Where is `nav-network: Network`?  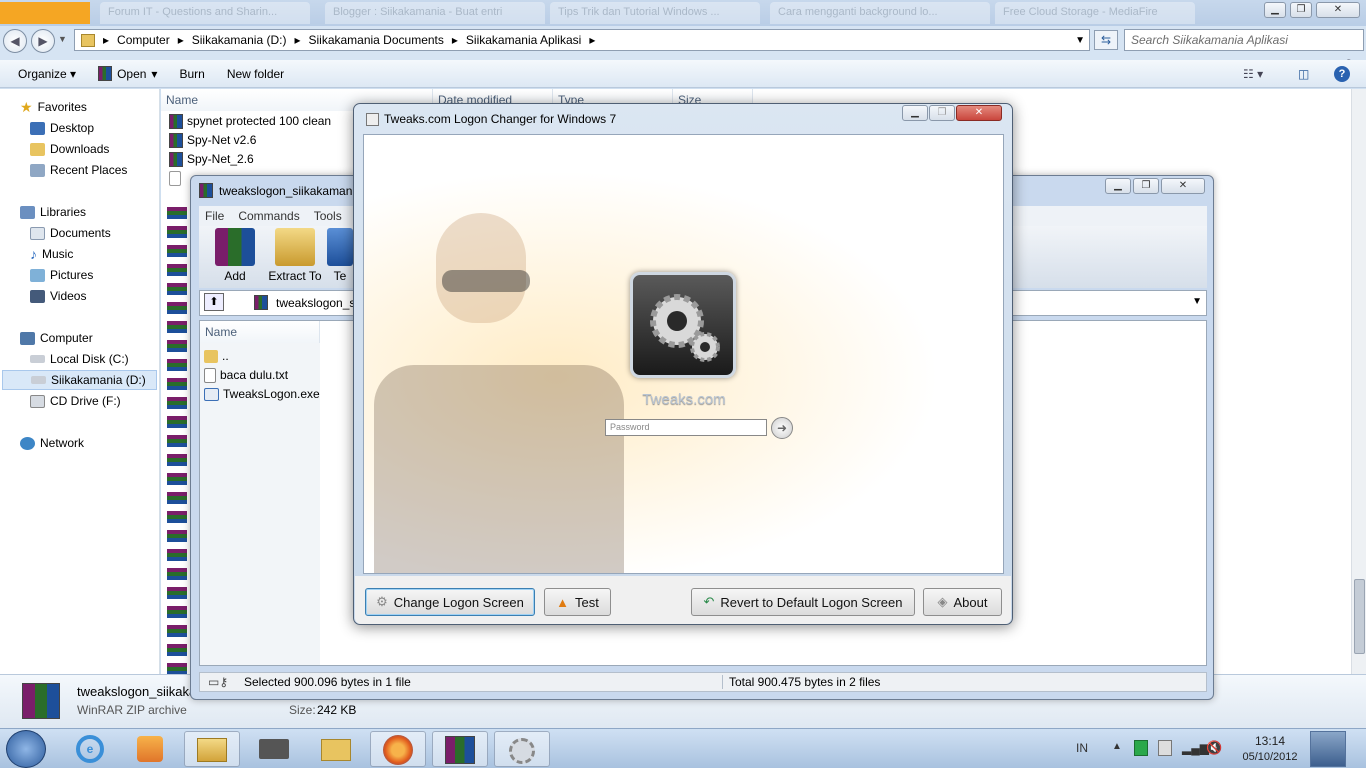
nav-network: Network is located at coordinates (52, 443).